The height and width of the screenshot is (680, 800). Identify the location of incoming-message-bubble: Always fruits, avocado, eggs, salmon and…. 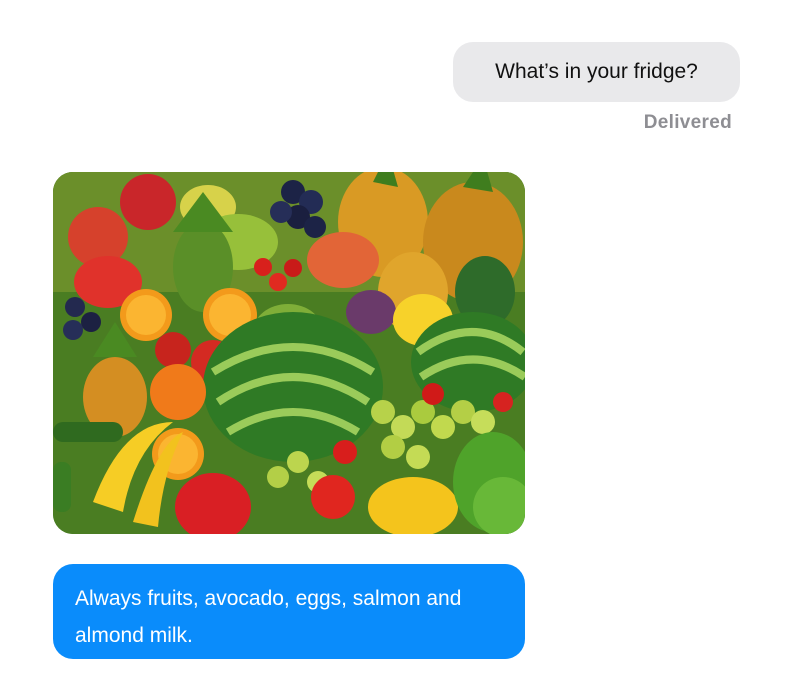
(289, 611).